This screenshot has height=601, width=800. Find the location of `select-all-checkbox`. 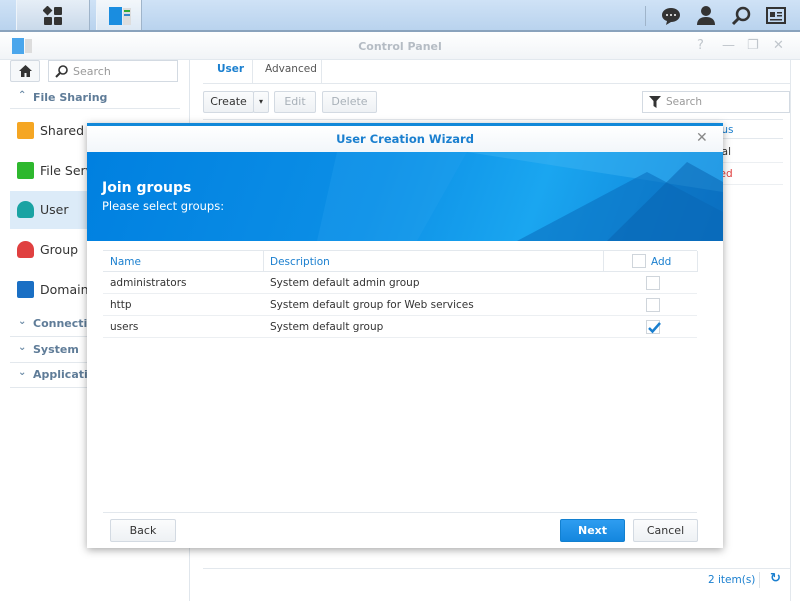

select-all-checkbox is located at coordinates (639, 261).